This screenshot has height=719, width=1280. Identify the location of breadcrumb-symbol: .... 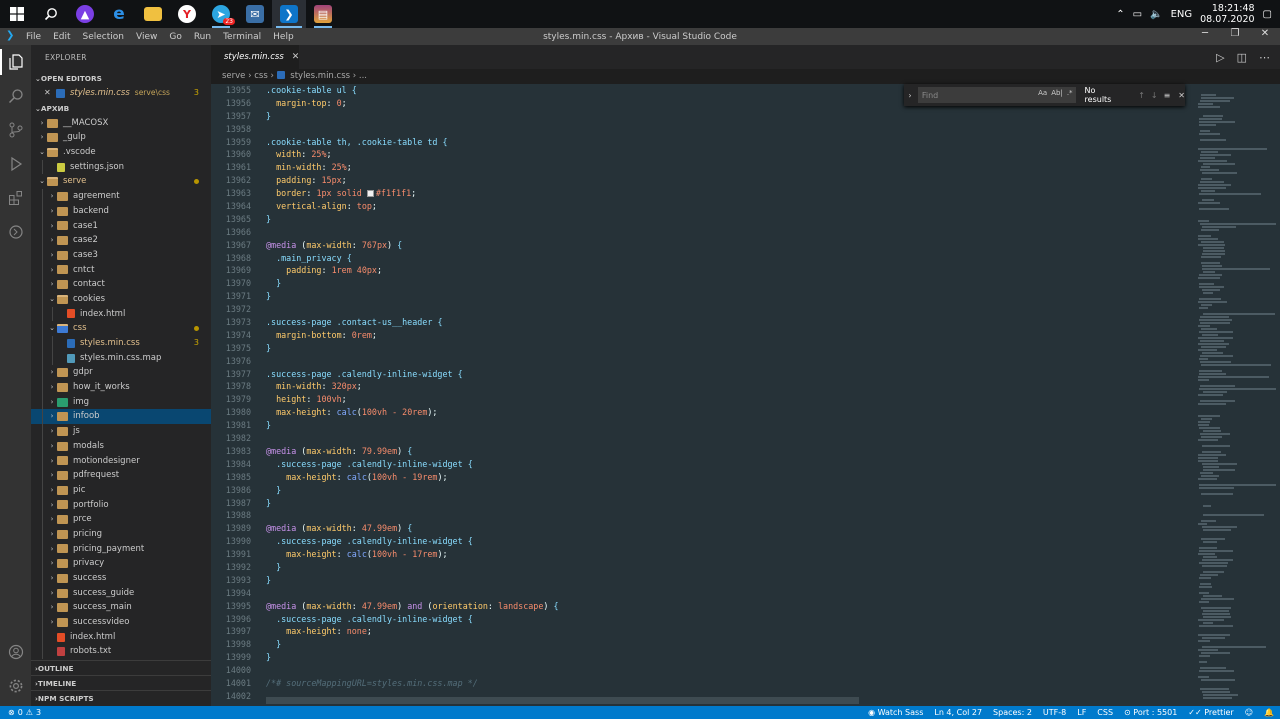
(363, 76).